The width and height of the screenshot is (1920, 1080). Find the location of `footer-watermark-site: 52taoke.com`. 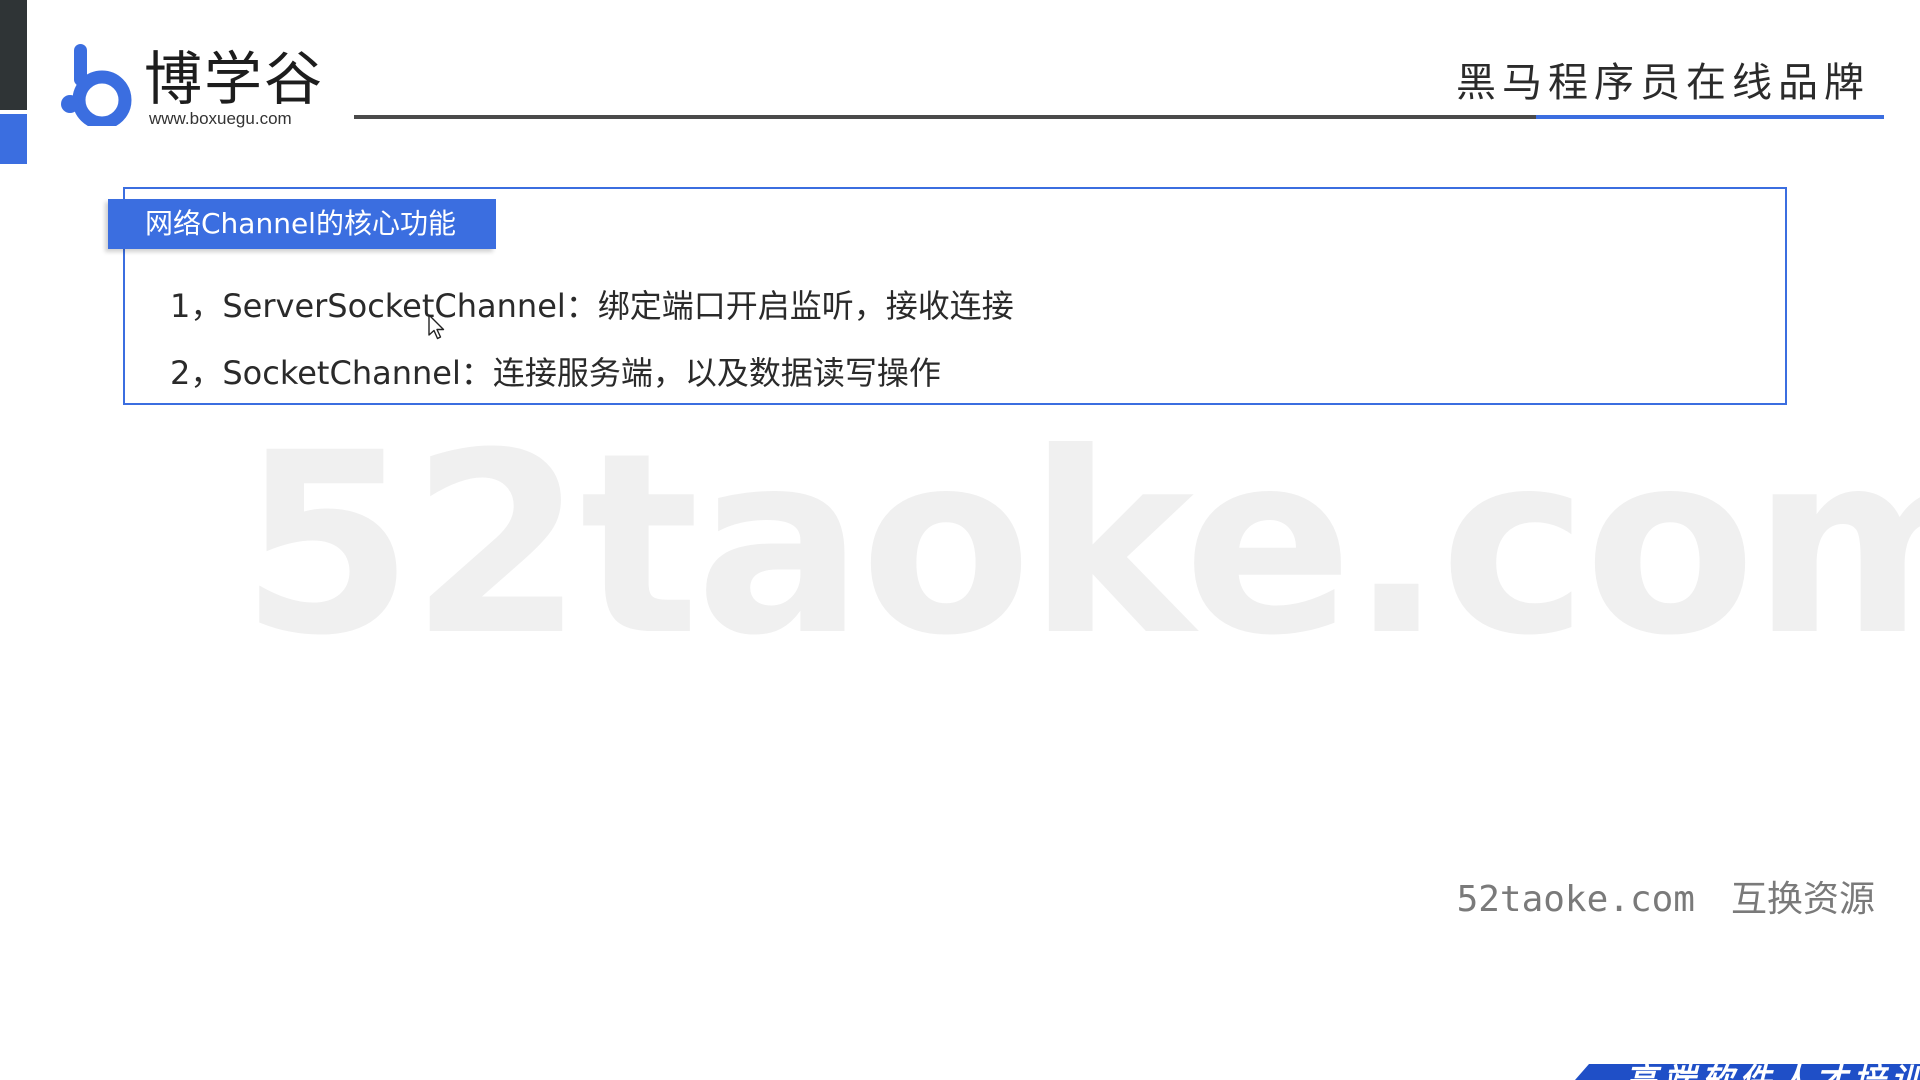

footer-watermark-site: 52taoke.com is located at coordinates (1575, 899).